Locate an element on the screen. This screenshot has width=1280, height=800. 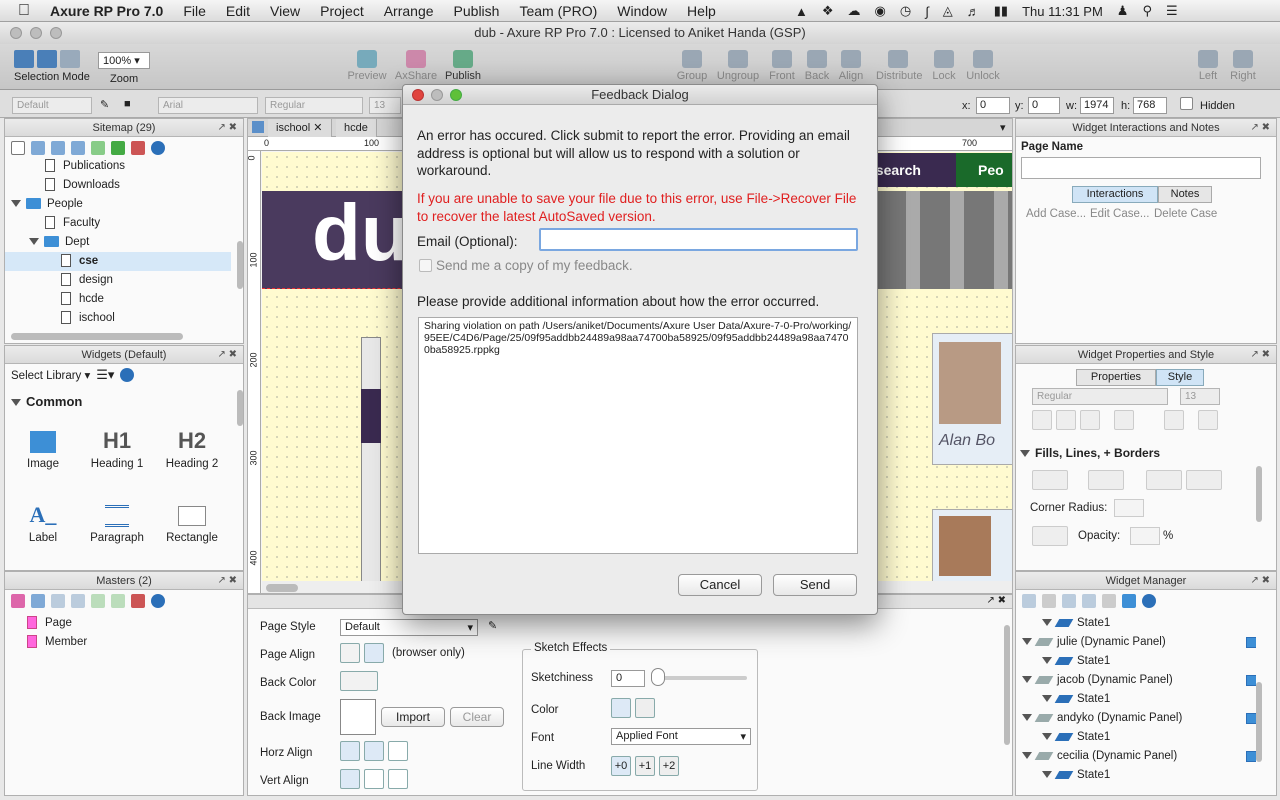
notifications-icon: ☰ is located at coordinates (1172, 11).